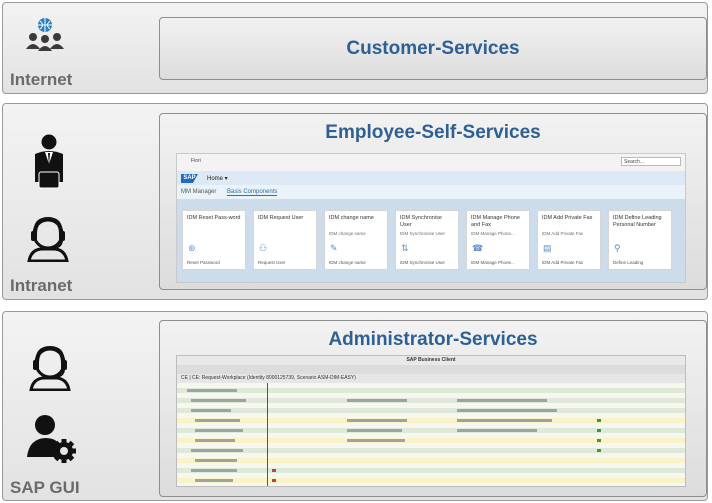 The image size is (712, 503). What do you see at coordinates (567, 218) in the screenshot?
I see `tile-title: IDM Add Private Fax` at bounding box center [567, 218].